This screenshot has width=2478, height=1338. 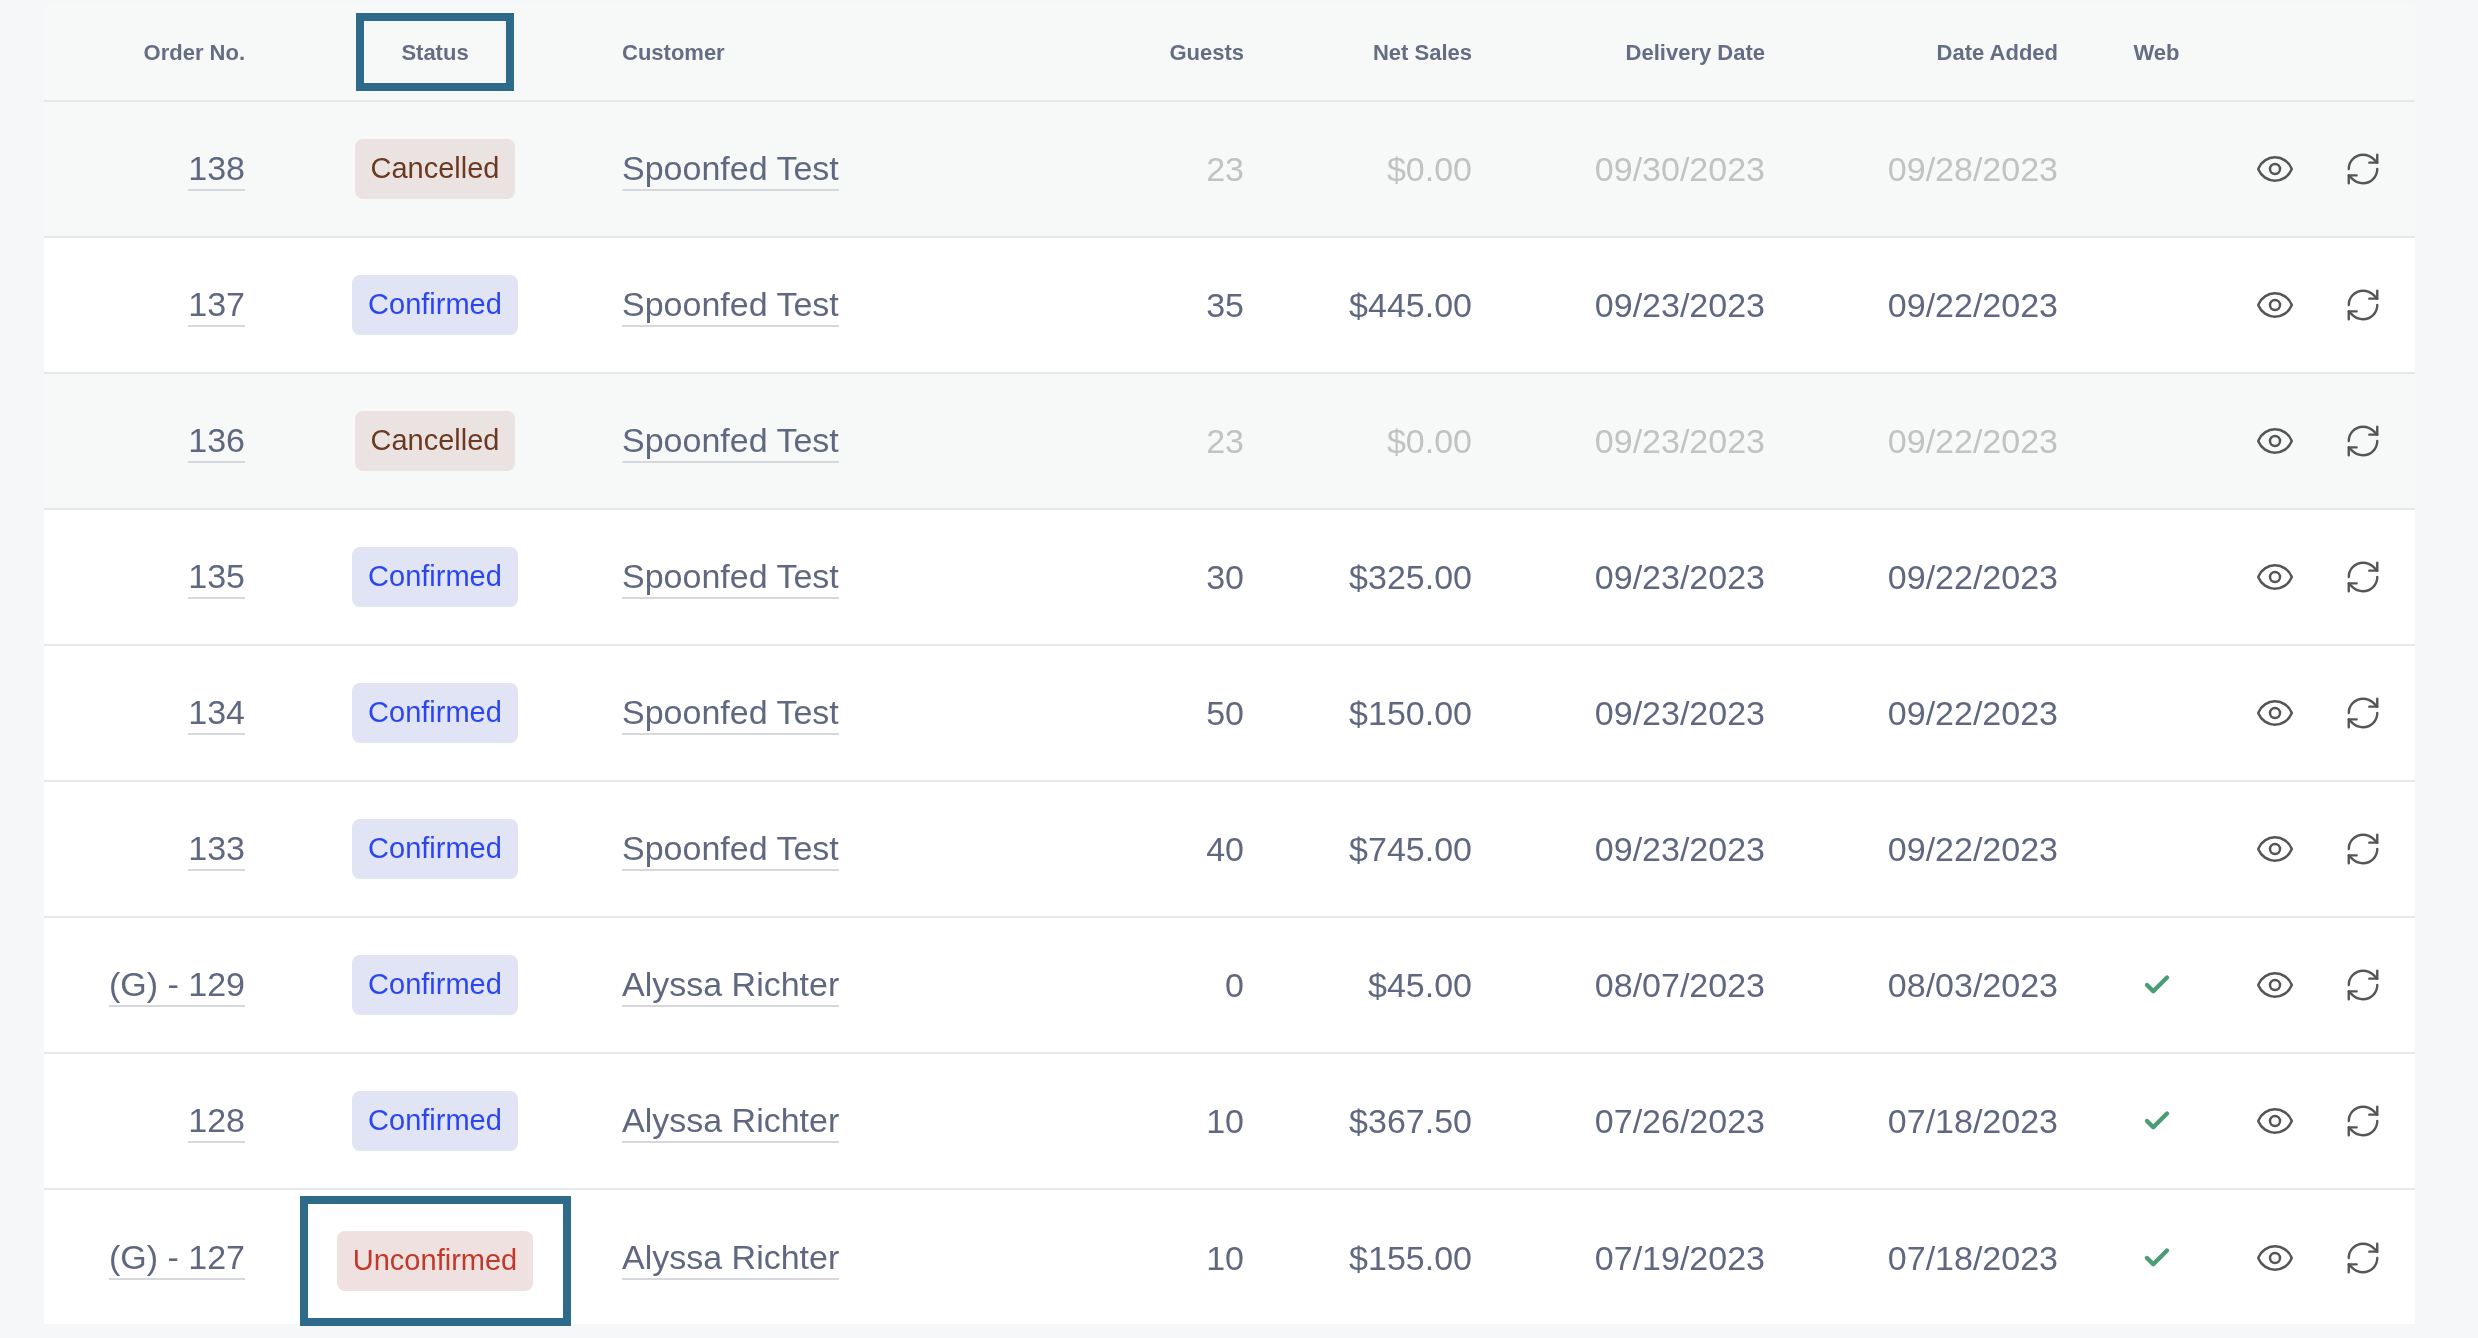 I want to click on column-header: Delivery Date, so click(x=1695, y=52).